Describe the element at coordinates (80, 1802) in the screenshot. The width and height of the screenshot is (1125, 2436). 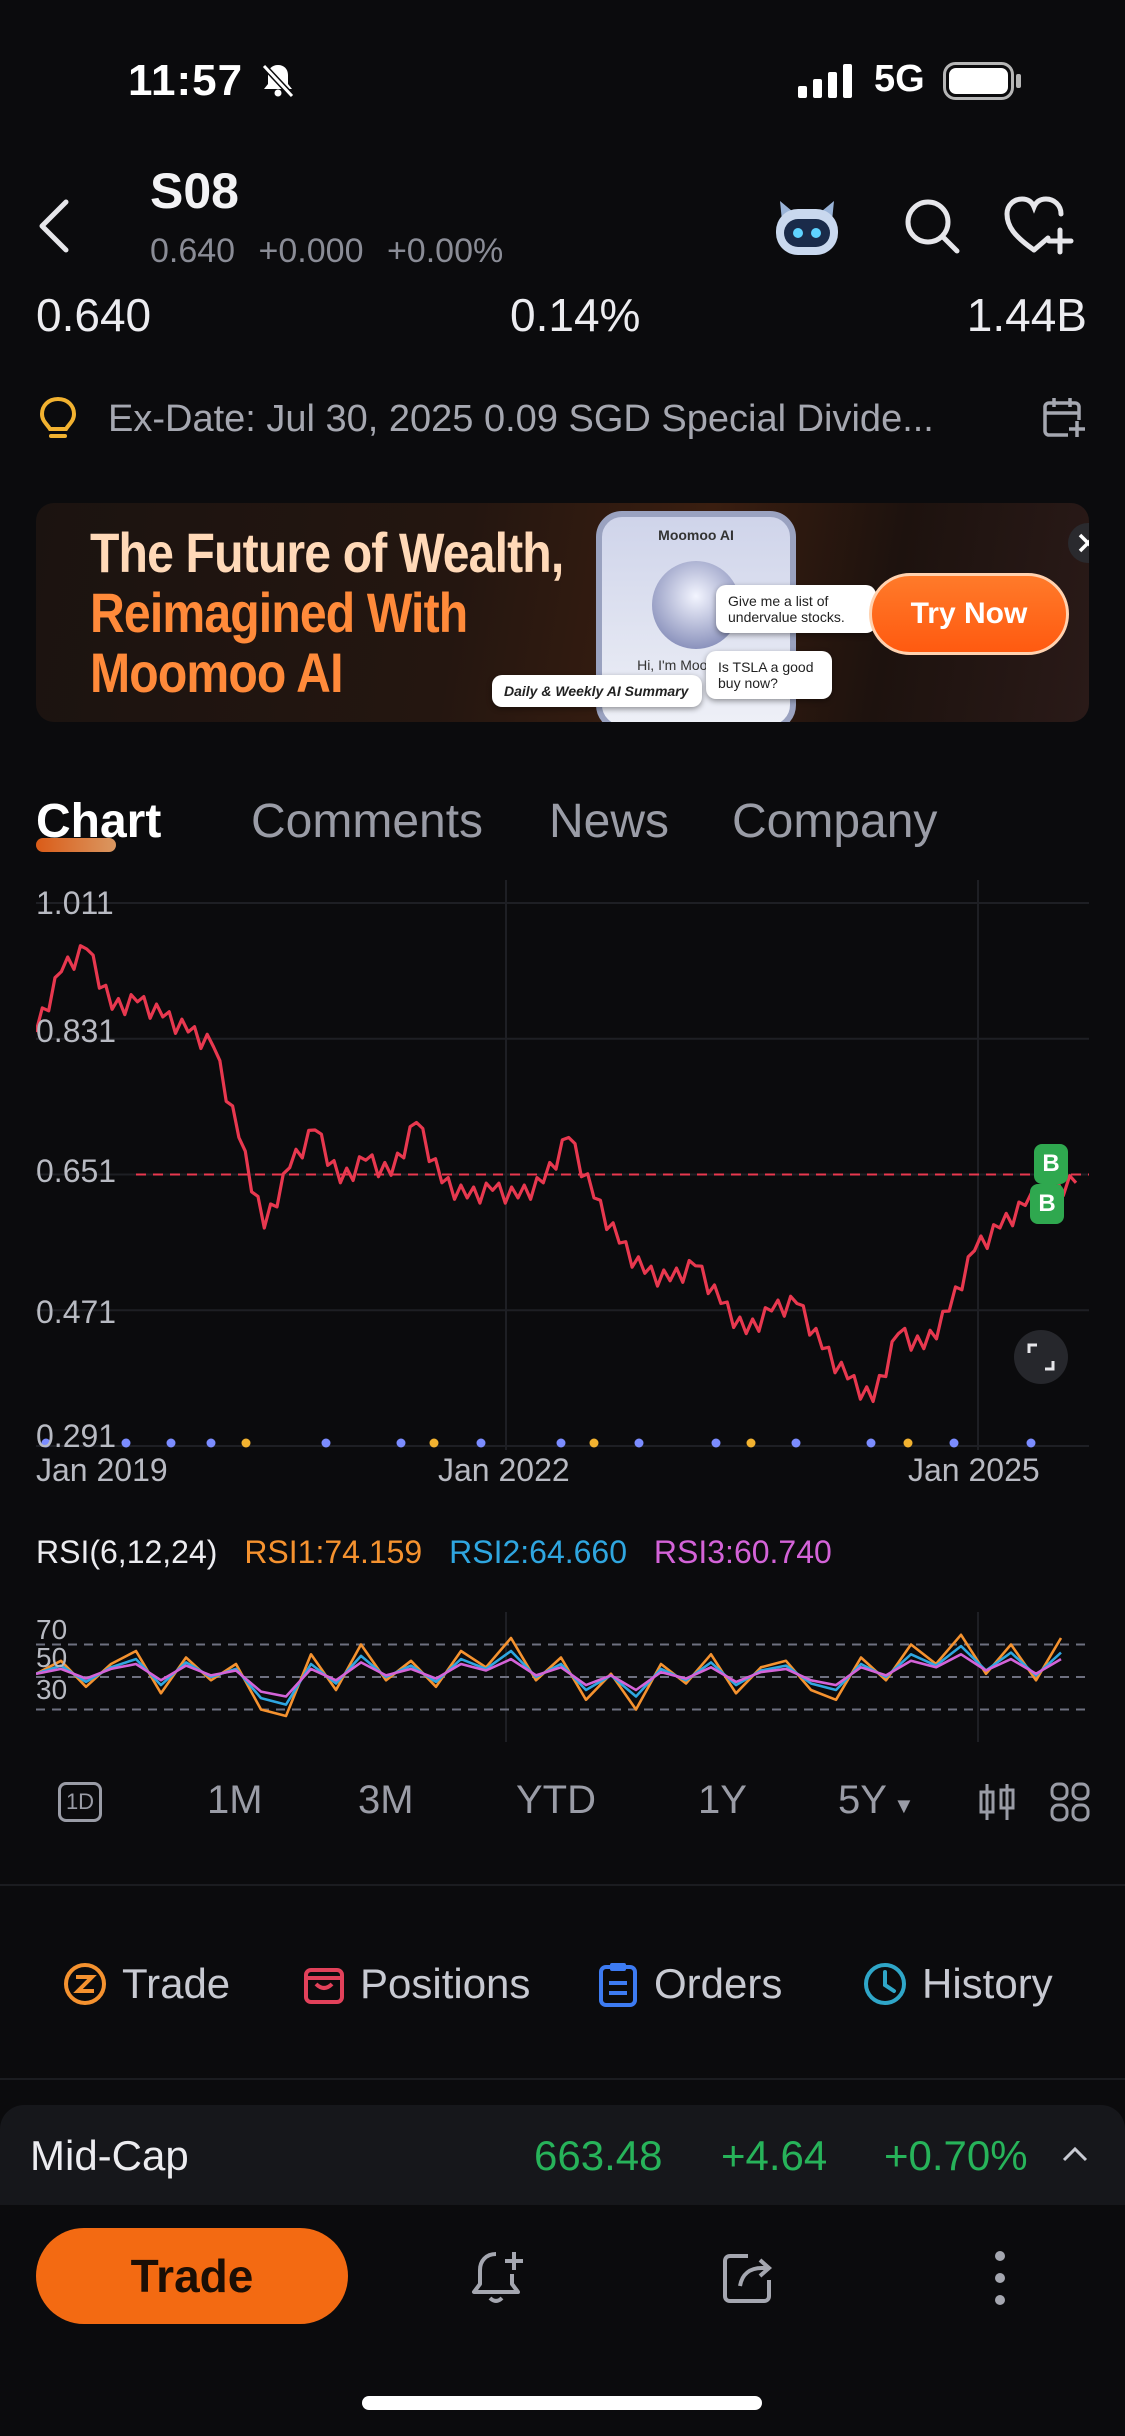
I see `period-1d: 1D` at that location.